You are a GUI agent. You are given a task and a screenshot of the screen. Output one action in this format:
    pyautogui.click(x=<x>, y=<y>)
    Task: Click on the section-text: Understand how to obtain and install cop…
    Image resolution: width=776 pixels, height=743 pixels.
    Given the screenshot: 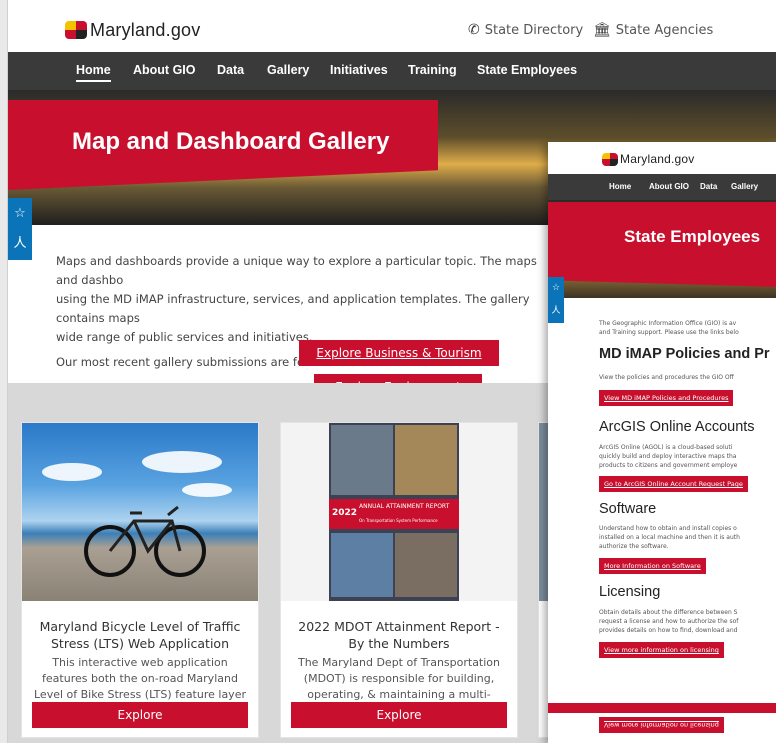 What is the action you would take?
    pyautogui.click(x=668, y=528)
    